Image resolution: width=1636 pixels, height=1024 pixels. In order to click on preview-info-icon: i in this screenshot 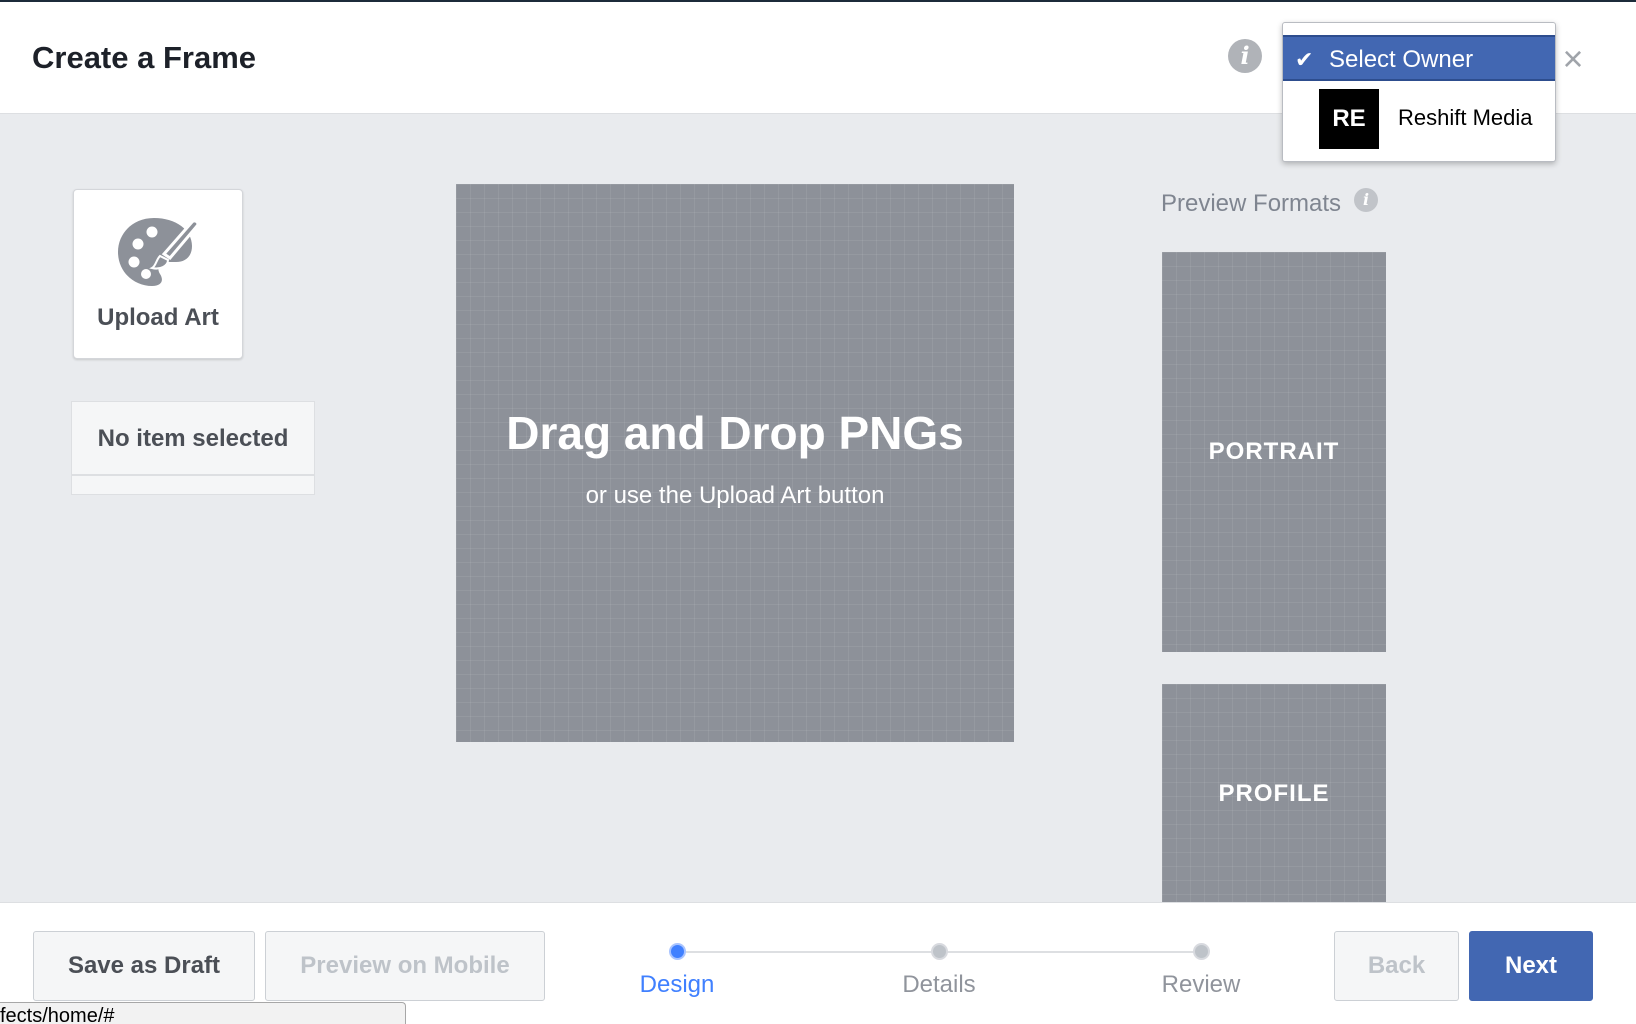, I will do `click(1366, 200)`.